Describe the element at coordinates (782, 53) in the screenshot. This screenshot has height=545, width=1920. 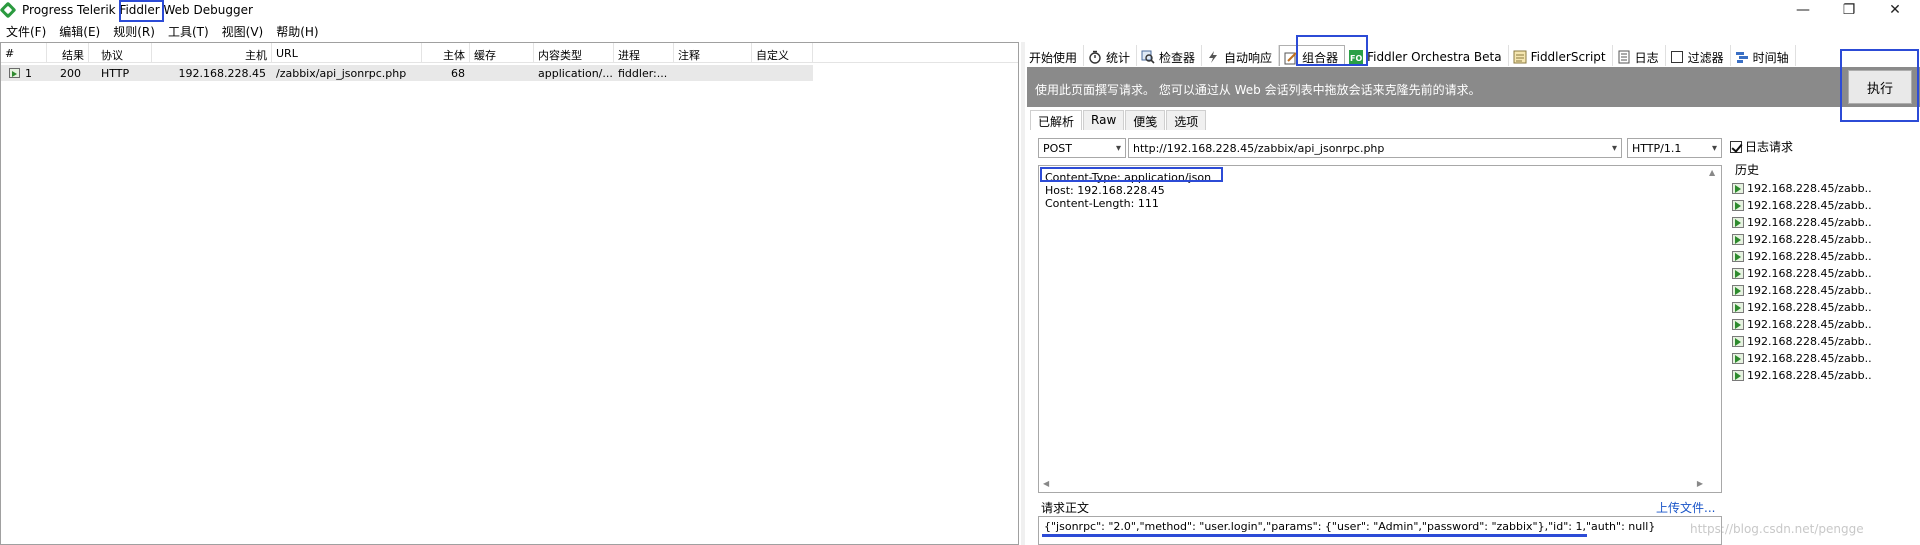
I see `column-header-custom: 自定义` at that location.